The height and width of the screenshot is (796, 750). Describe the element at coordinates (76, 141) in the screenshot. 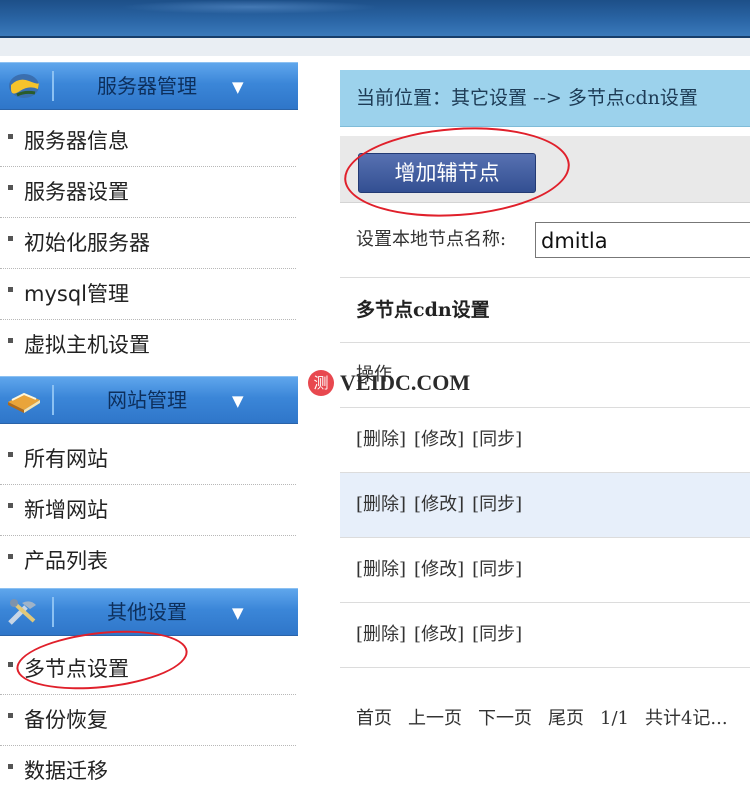

I see `sidebar-item-label: 服务器信息` at that location.